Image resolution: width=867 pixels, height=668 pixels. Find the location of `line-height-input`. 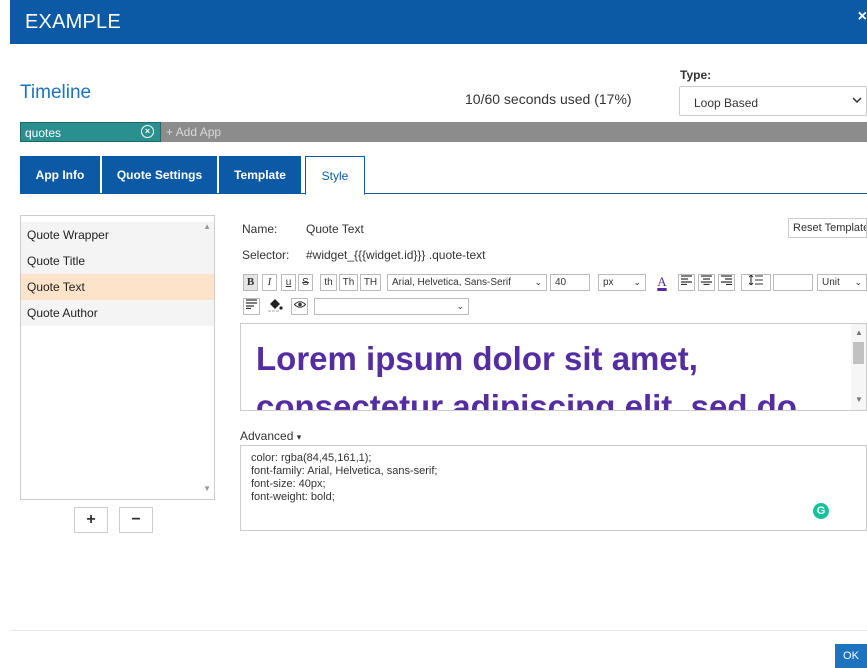

line-height-input is located at coordinates (793, 282).